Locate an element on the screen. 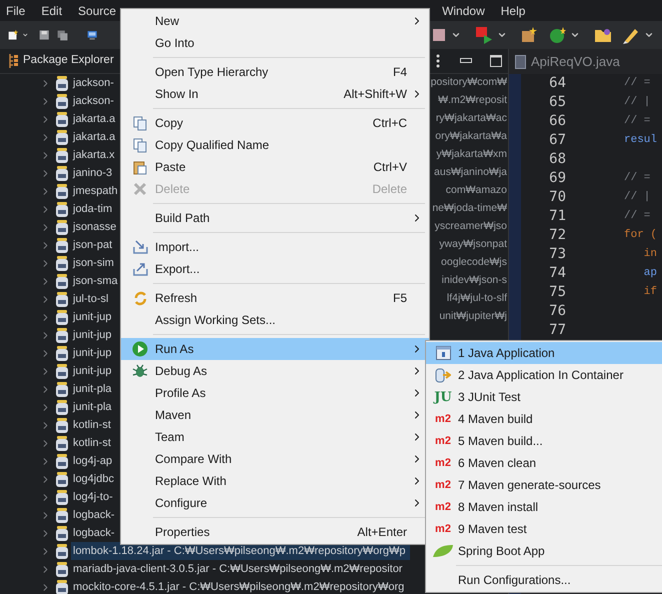 This screenshot has height=594, width=662. bug-icon is located at coordinates (140, 371).